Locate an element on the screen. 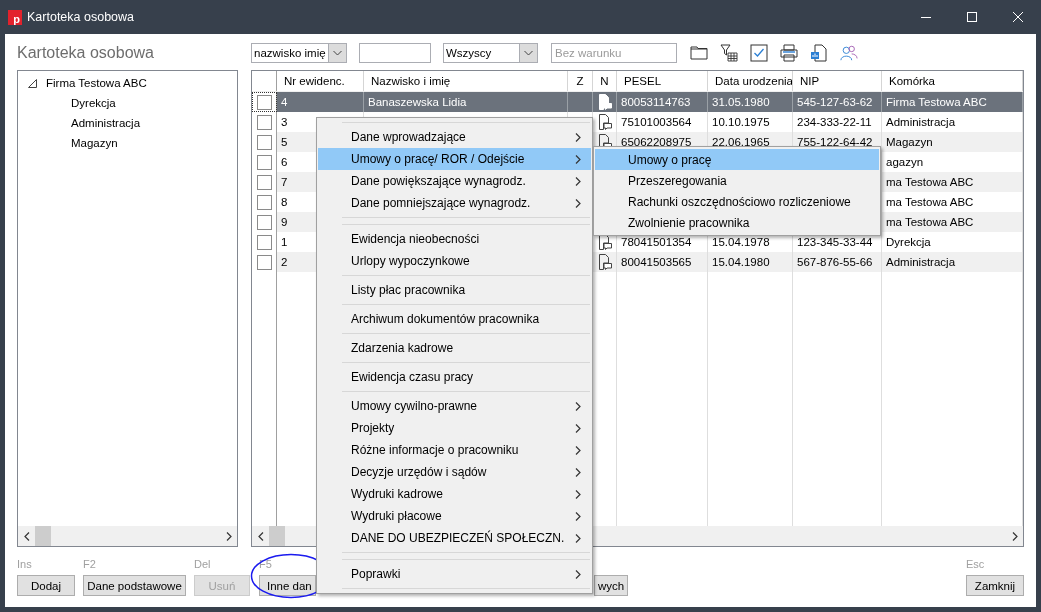 This screenshot has height=612, width=1041. column-header: N is located at coordinates (605, 81).